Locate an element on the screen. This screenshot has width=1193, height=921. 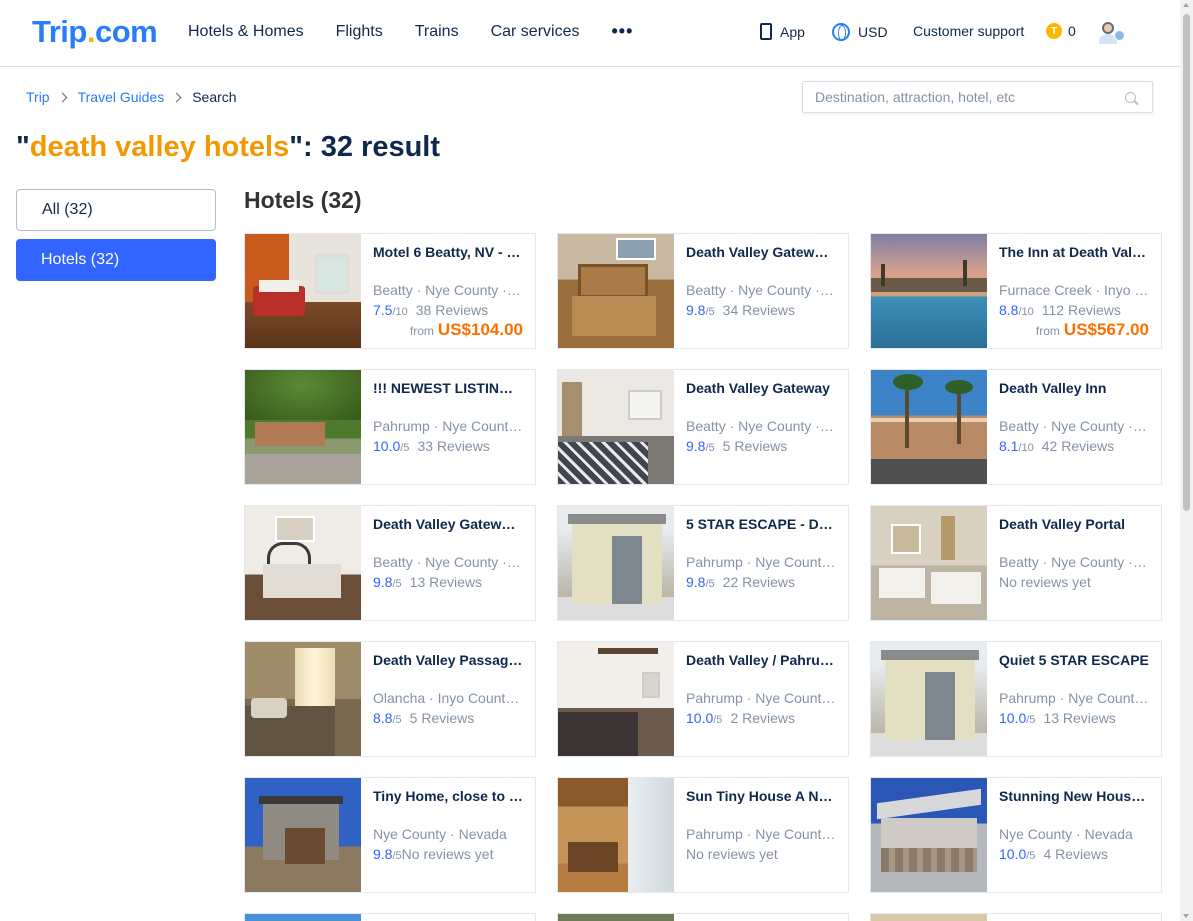
more-menu-icon: ••• is located at coordinates (622, 31).